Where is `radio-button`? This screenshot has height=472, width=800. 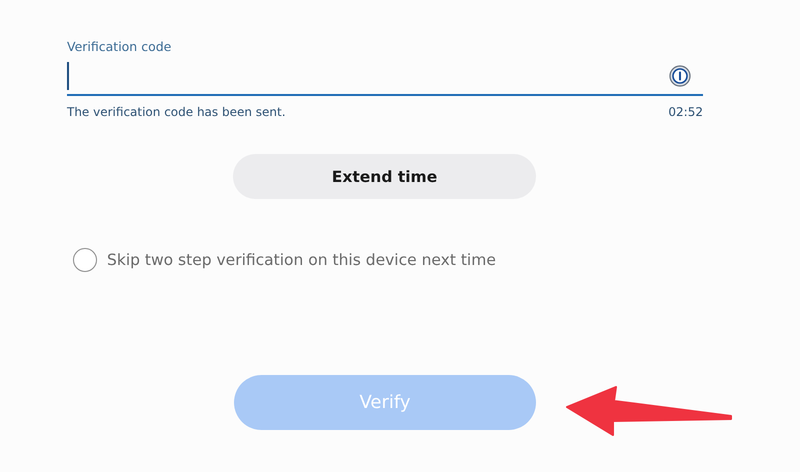 radio-button is located at coordinates (85, 260).